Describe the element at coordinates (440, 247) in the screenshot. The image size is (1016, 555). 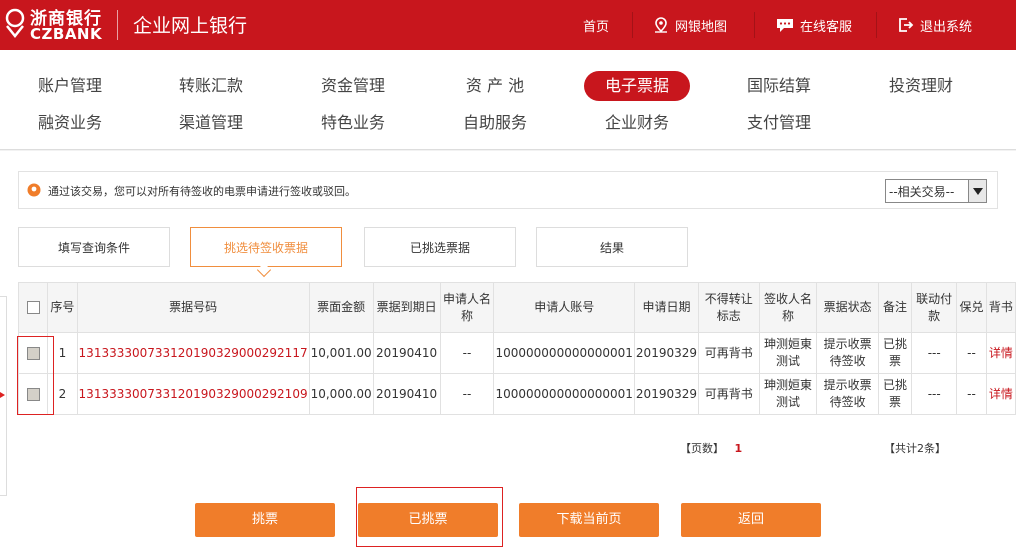
I see `step-selected-bills: 已挑选票据` at that location.